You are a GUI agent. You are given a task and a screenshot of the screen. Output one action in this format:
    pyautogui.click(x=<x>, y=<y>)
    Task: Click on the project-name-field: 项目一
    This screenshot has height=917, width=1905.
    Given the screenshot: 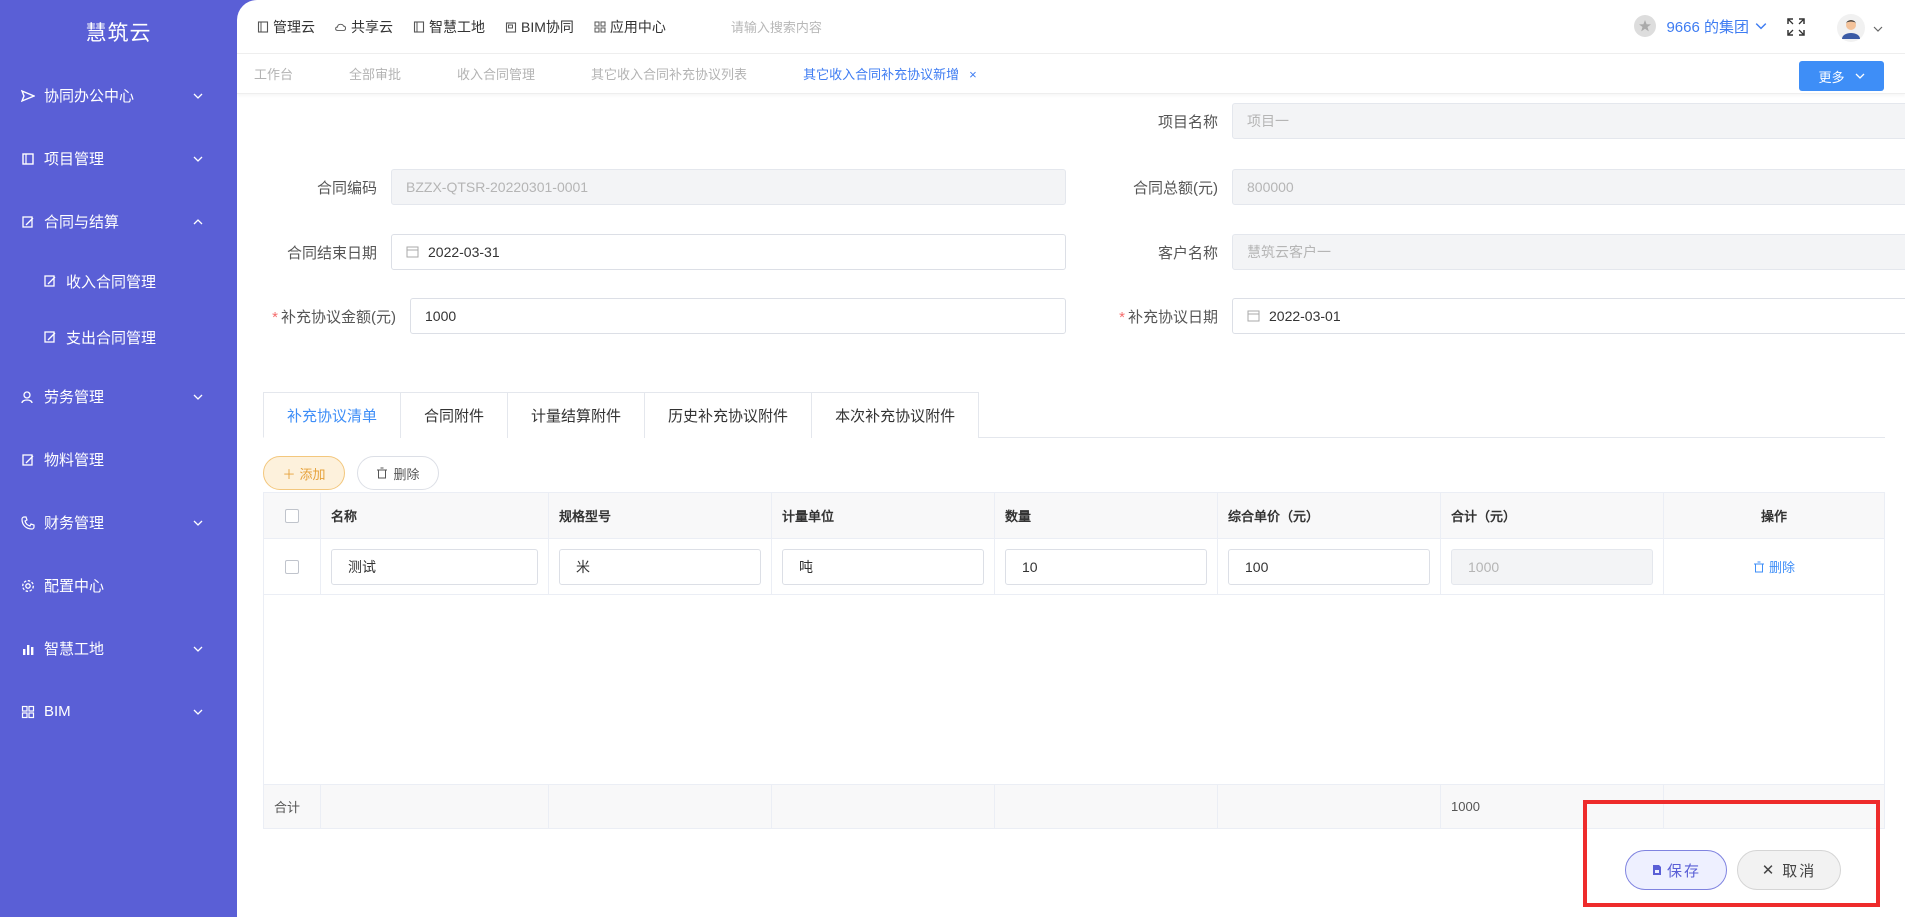 What is the action you would take?
    pyautogui.click(x=1568, y=121)
    